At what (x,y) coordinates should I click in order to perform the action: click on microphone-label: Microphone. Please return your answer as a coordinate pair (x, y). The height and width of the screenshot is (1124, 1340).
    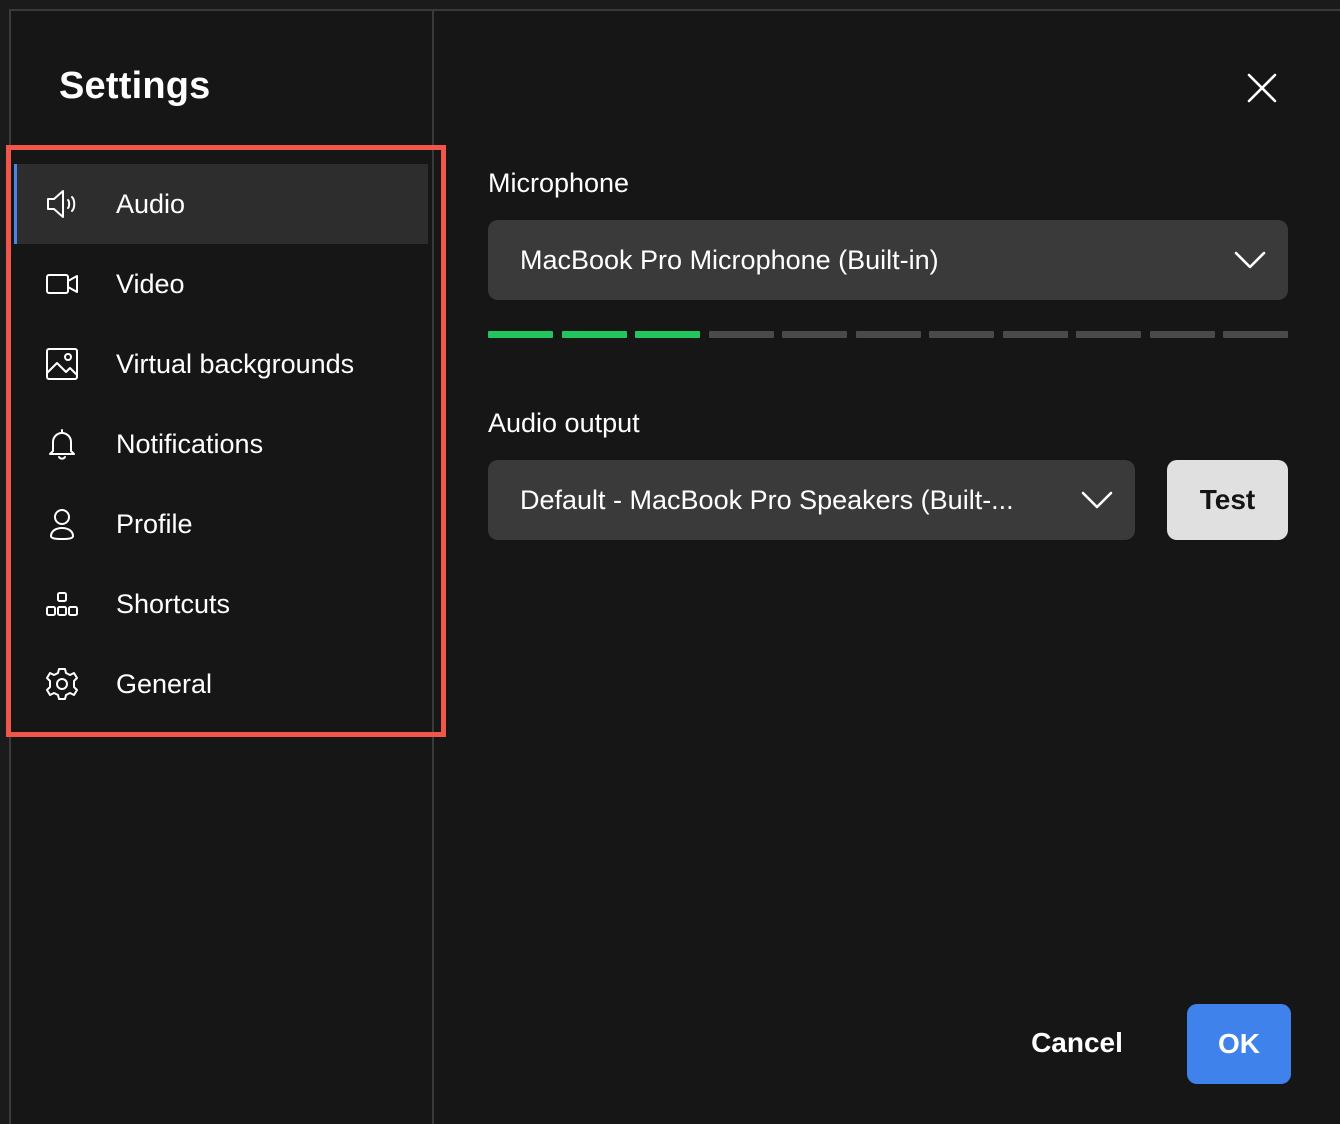
    Looking at the image, I should click on (559, 183).